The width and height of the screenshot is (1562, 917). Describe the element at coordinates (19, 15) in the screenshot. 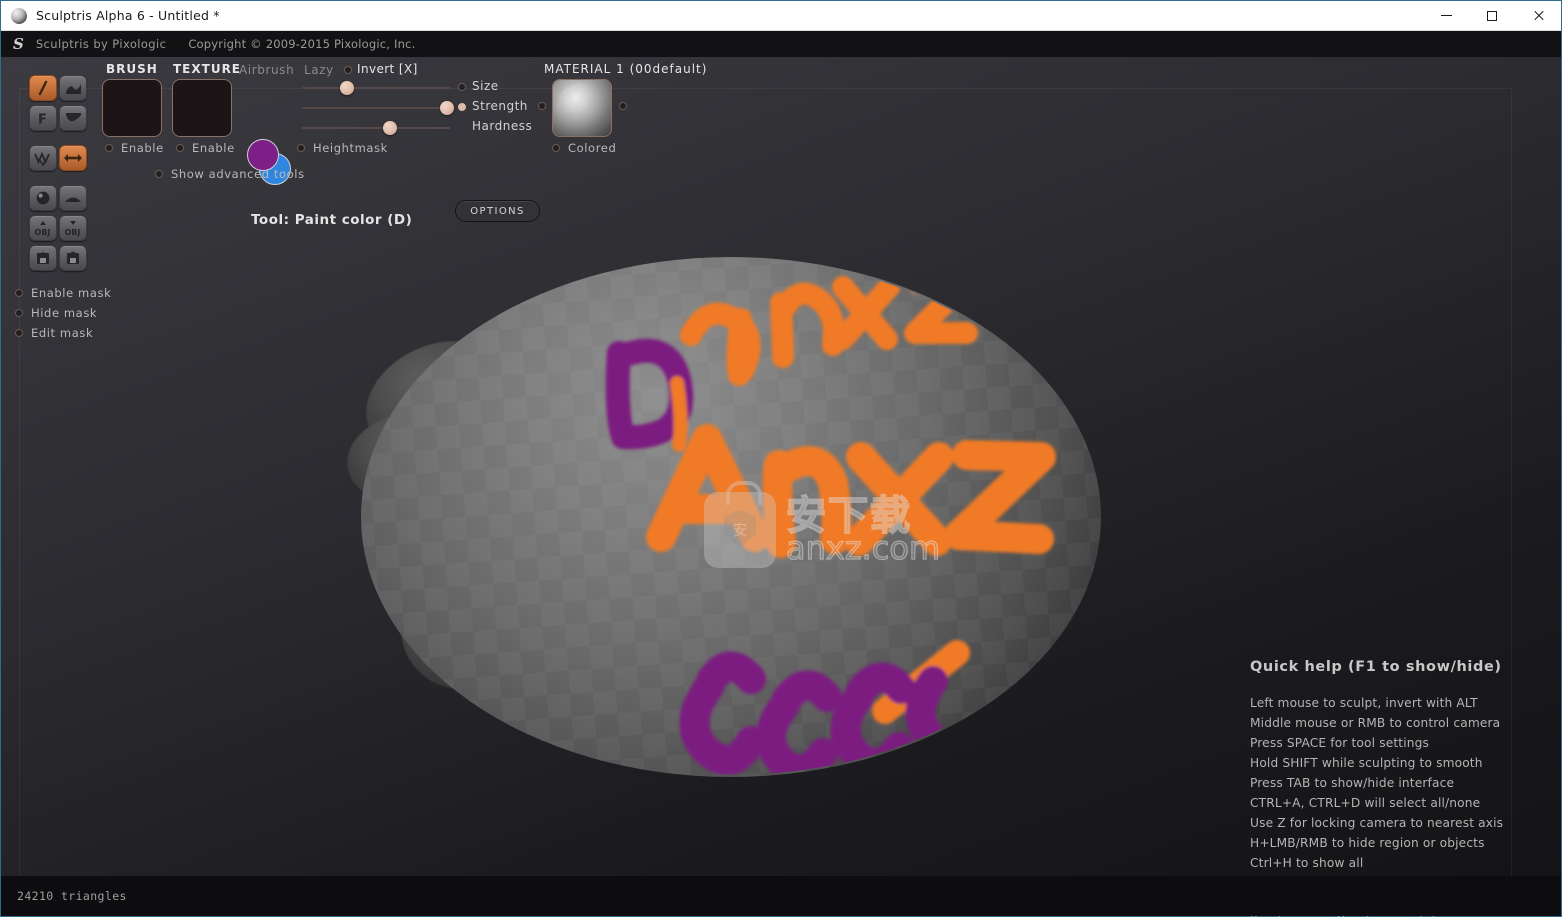

I see `app-sphere-icon` at that location.